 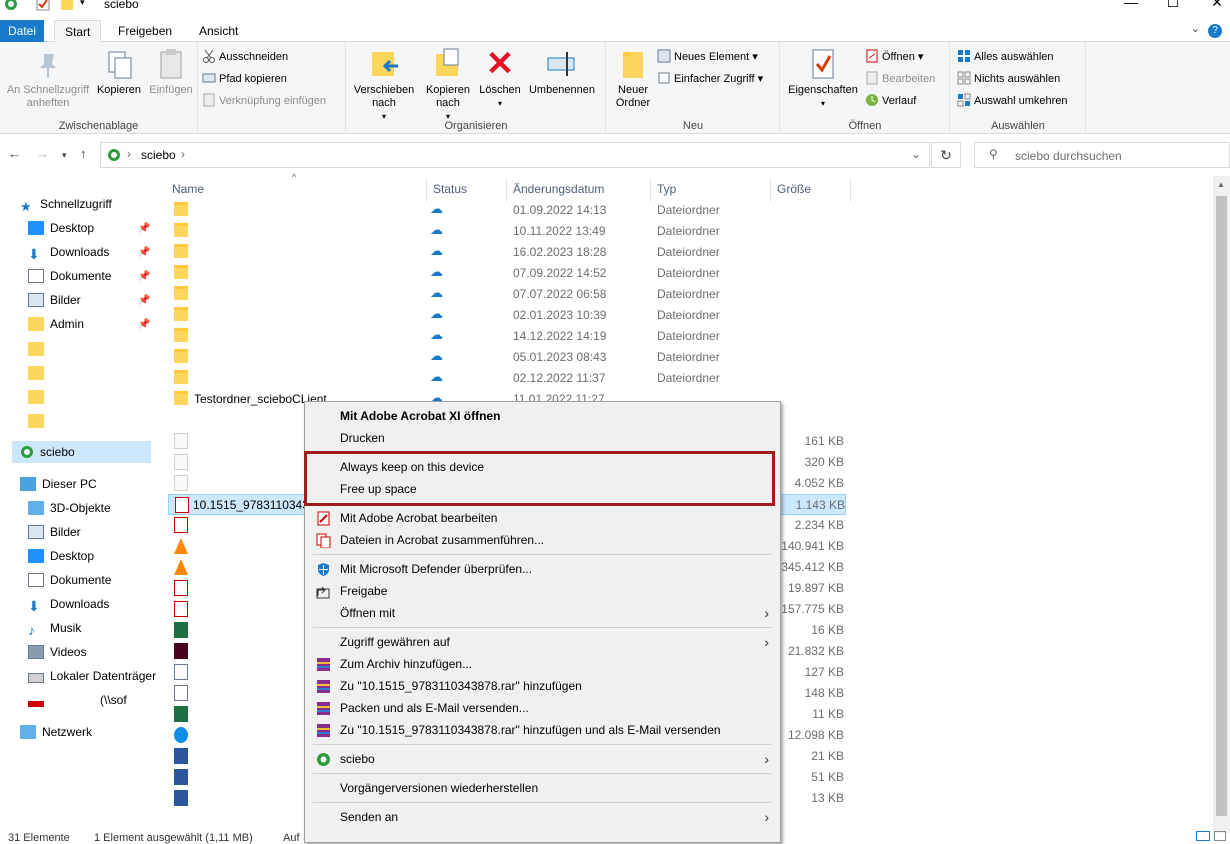 What do you see at coordinates (507, 231) in the screenshot?
I see `table-row: ☁ 10.11.2022 13:49 Dateiordner` at bounding box center [507, 231].